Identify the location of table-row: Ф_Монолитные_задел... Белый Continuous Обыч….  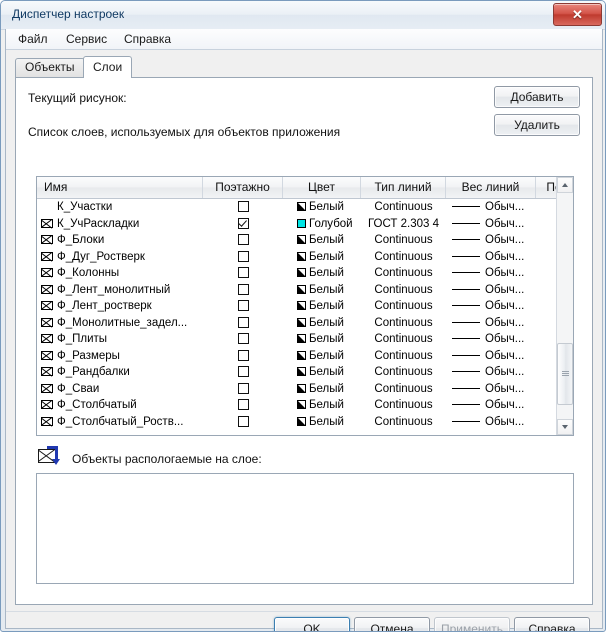
(305, 323).